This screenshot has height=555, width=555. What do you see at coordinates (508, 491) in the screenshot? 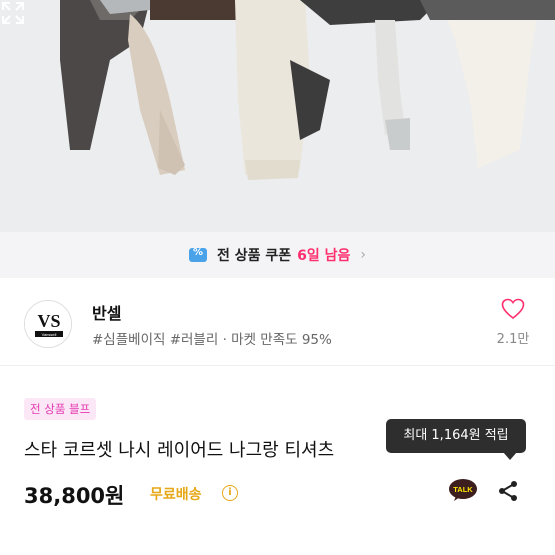
I see `share-icon` at bounding box center [508, 491].